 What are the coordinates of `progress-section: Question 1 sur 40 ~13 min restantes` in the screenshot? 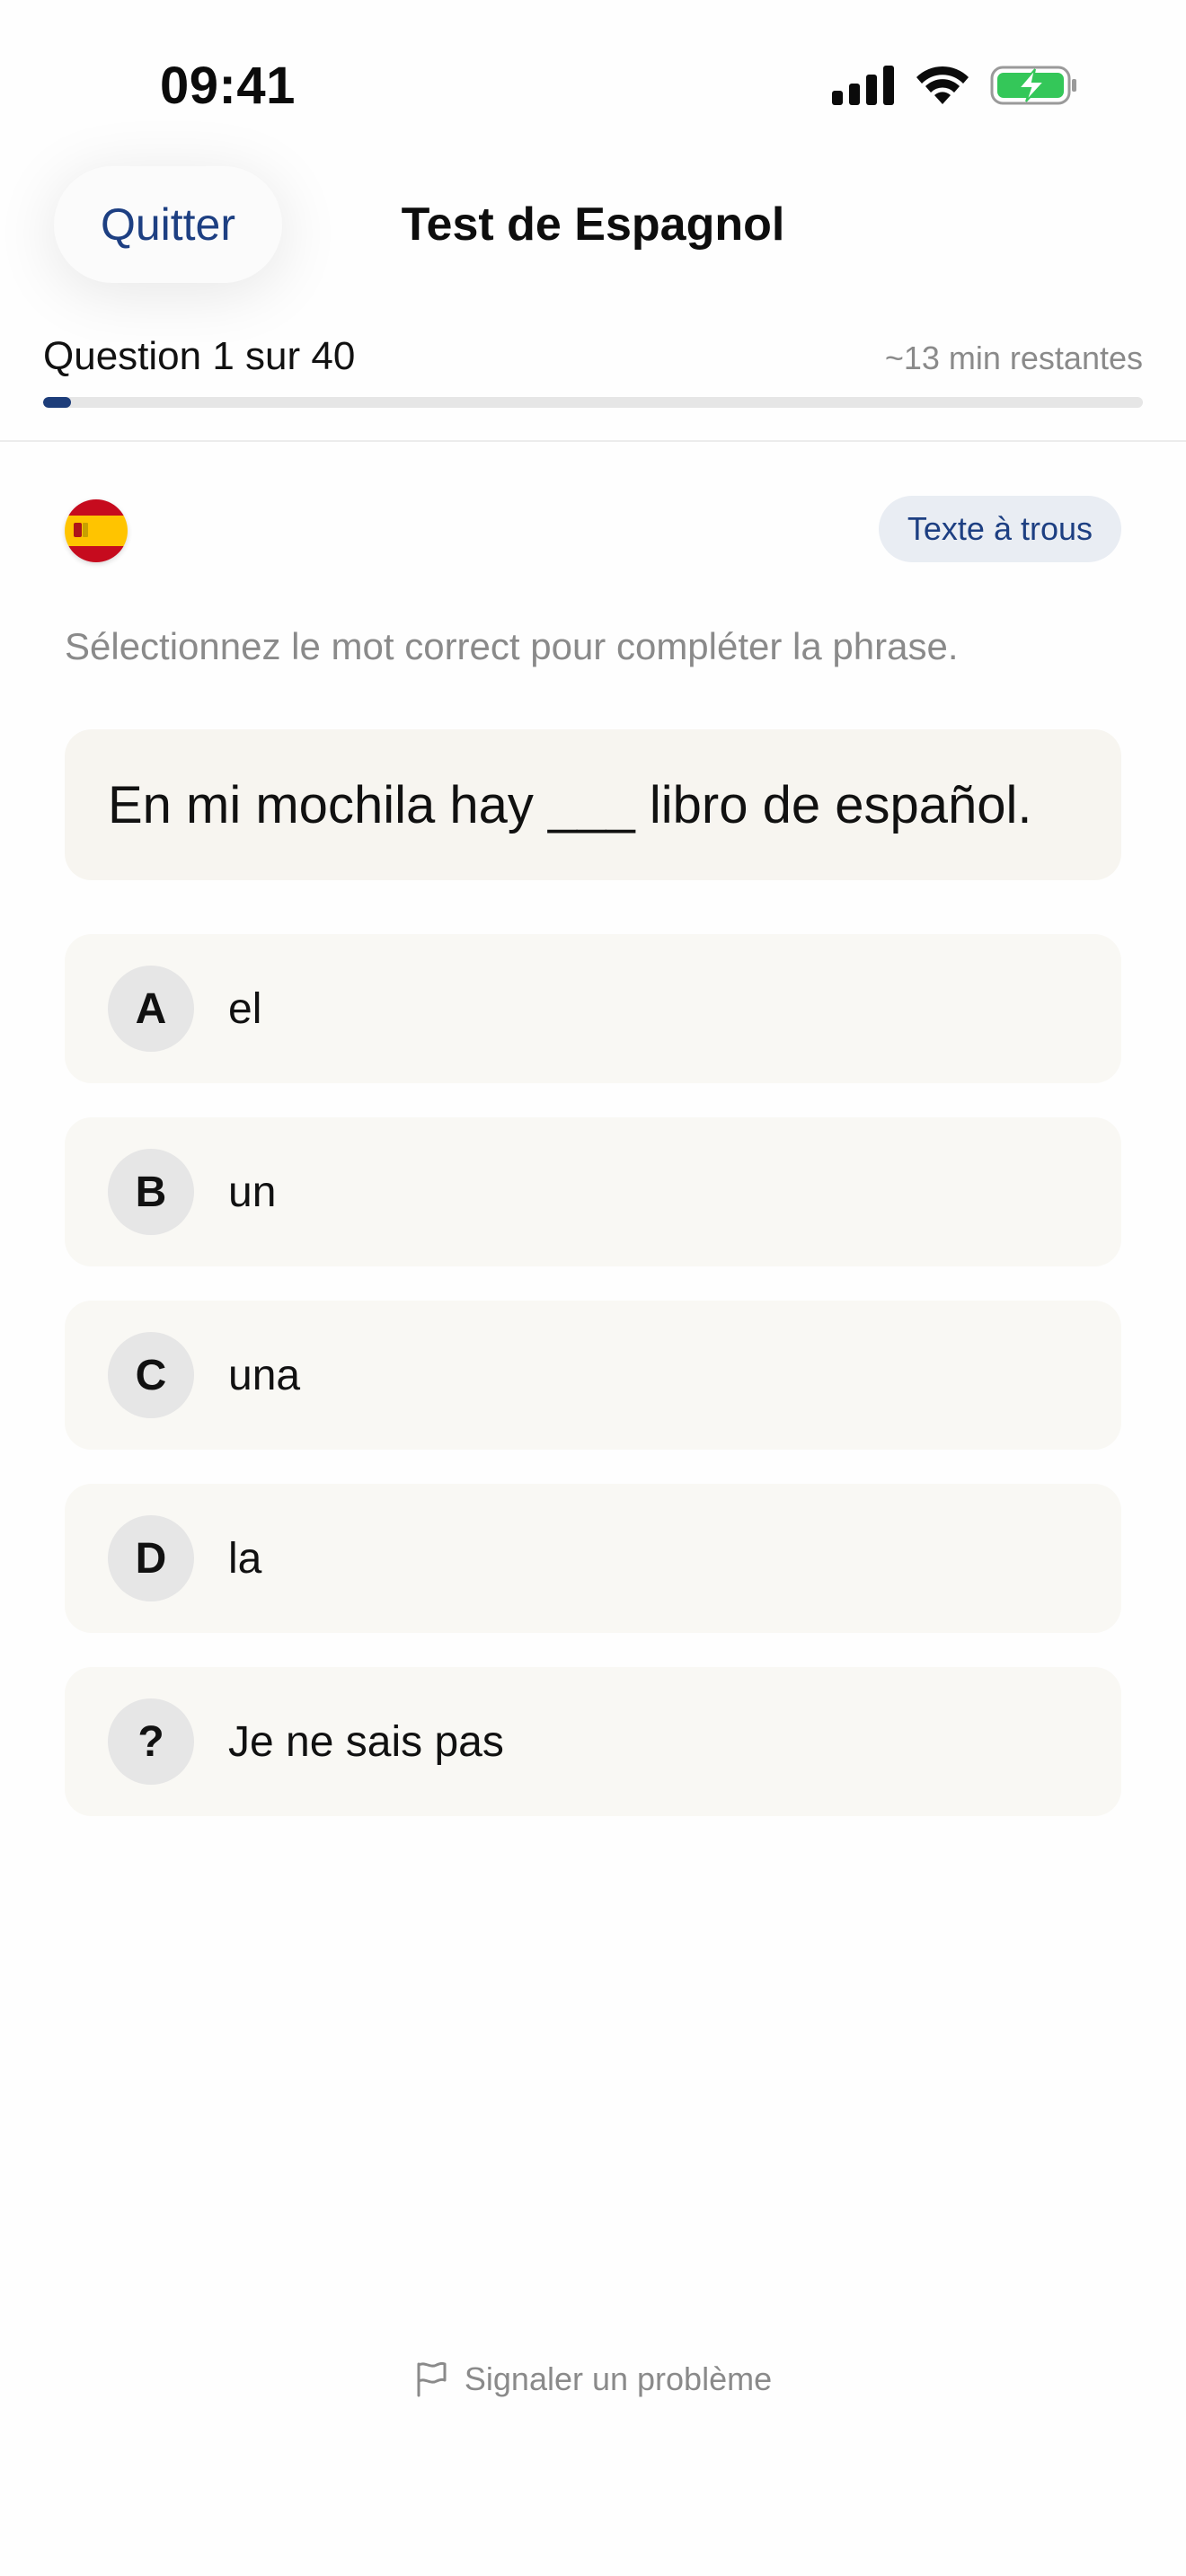 It's located at (593, 371).